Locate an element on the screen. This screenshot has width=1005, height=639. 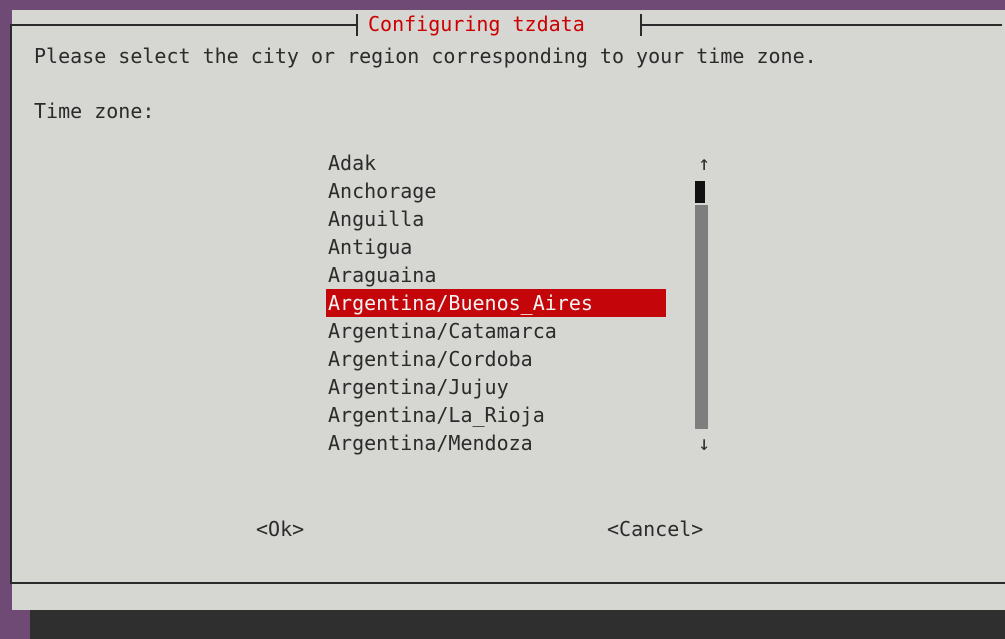
list-item-selected: Argentina/Buenos_Aires is located at coordinates (496, 303).